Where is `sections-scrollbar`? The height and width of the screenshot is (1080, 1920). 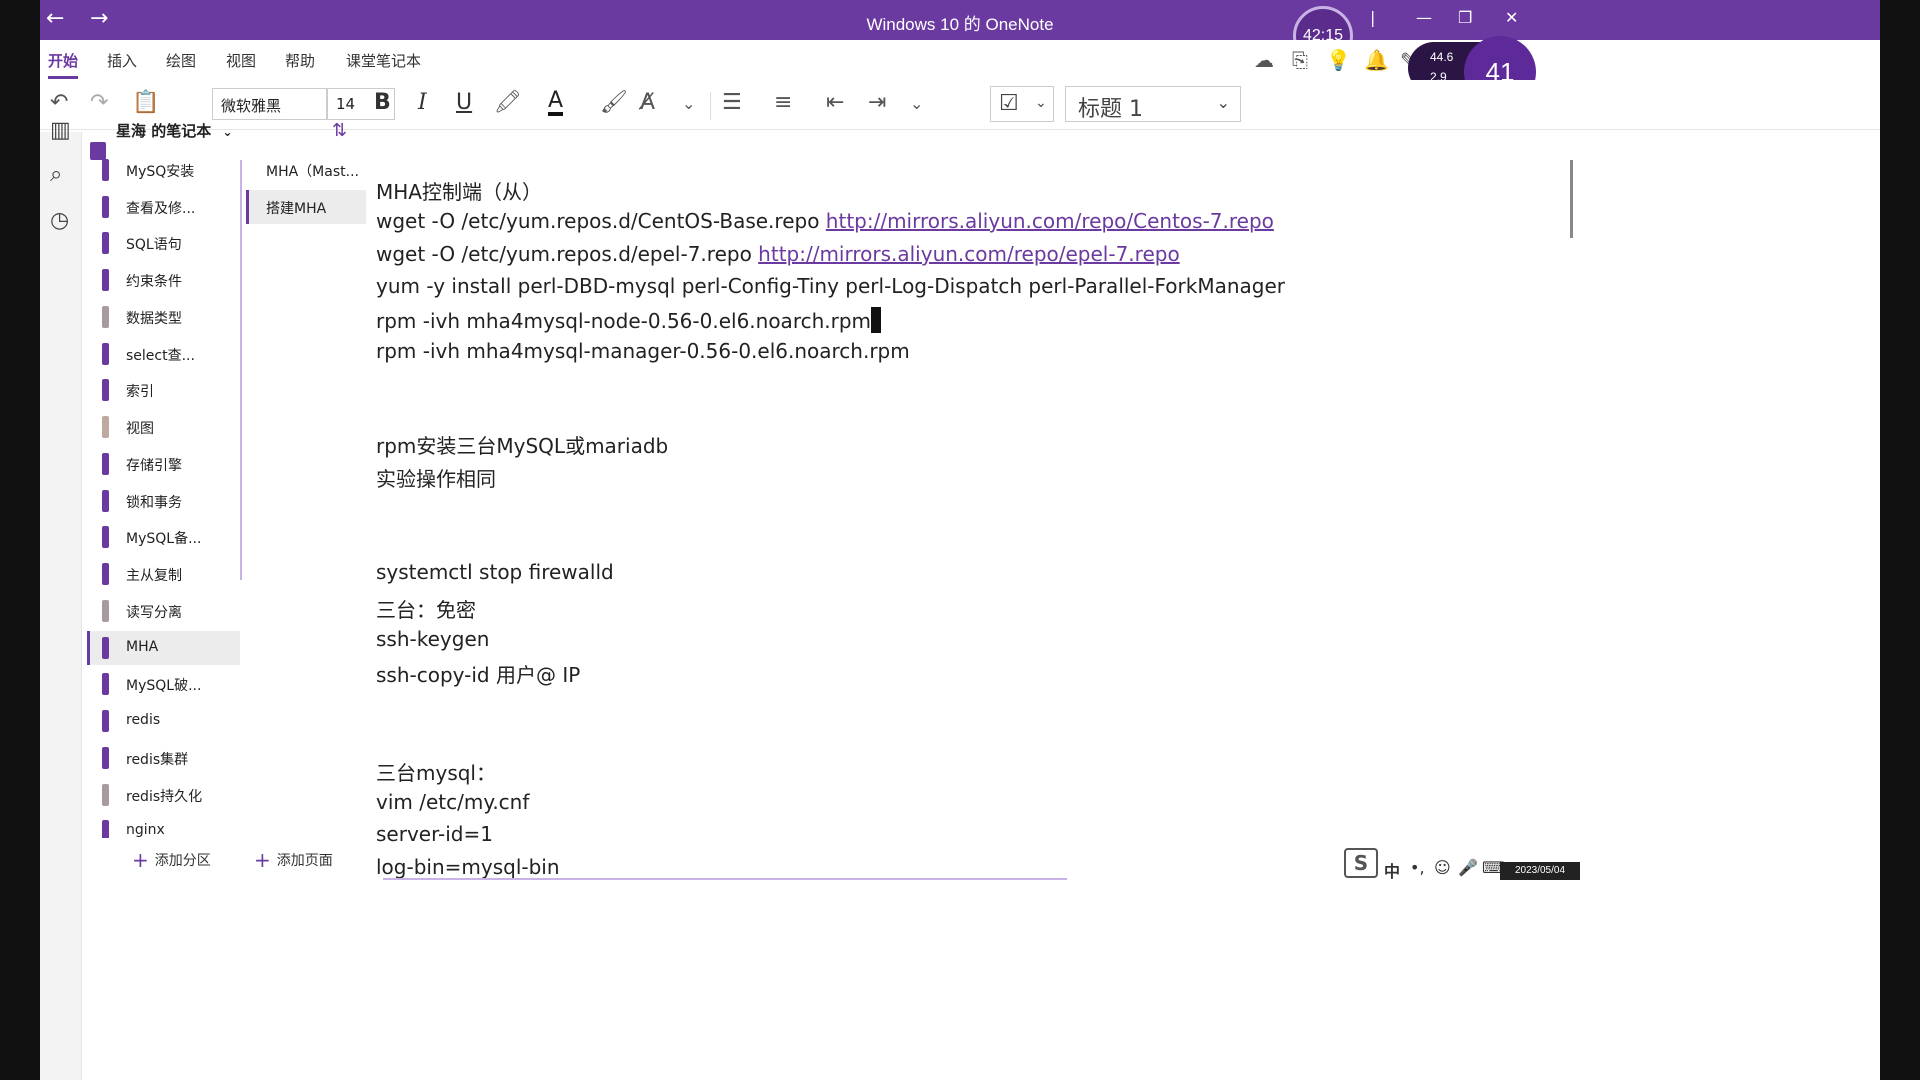 sections-scrollbar is located at coordinates (241, 370).